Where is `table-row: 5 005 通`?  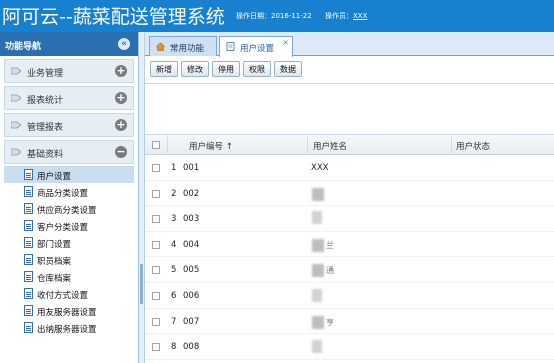 table-row: 5 005 通 is located at coordinates (349, 270).